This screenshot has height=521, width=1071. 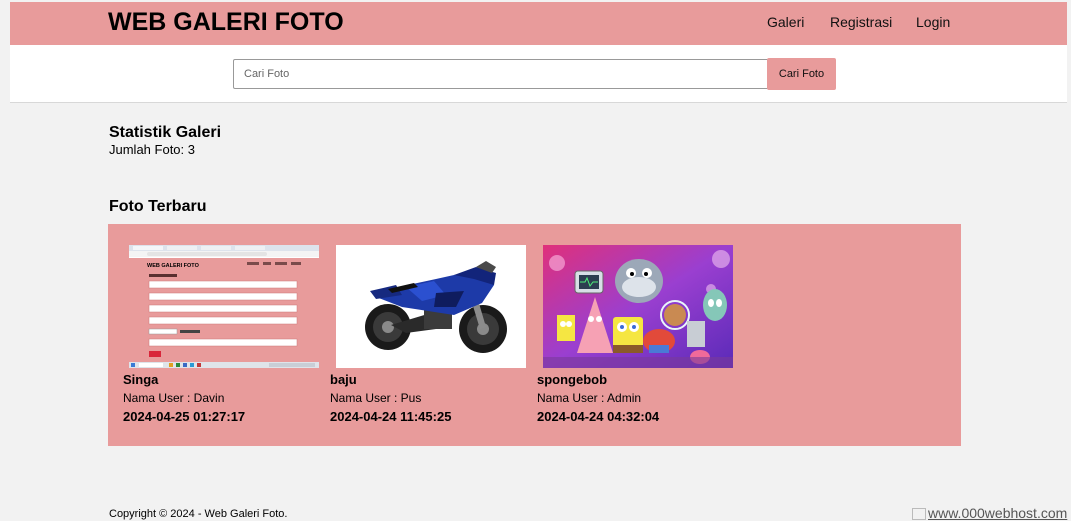 What do you see at coordinates (158, 206) in the screenshot?
I see `latest-photos-title: Foto Terbaru` at bounding box center [158, 206].